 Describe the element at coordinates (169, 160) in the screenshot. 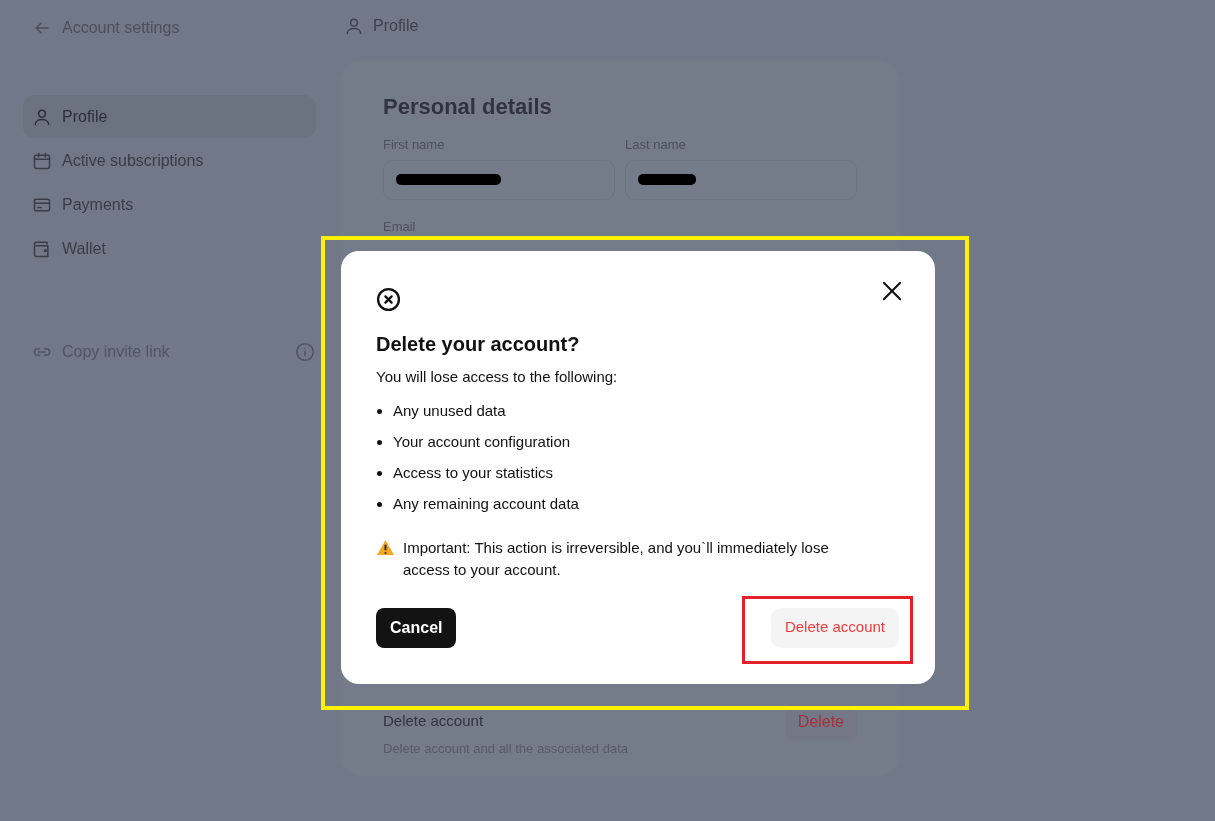

I see `sidebar-item: Active subscriptions` at that location.